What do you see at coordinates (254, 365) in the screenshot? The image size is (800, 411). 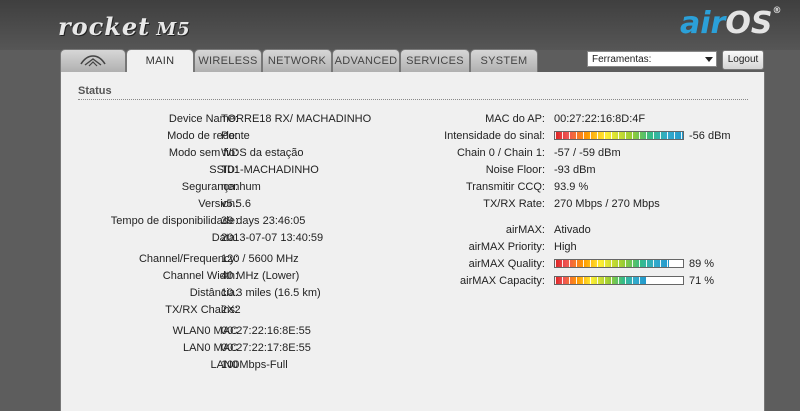 I see `status-value: 100Mbps-Full` at bounding box center [254, 365].